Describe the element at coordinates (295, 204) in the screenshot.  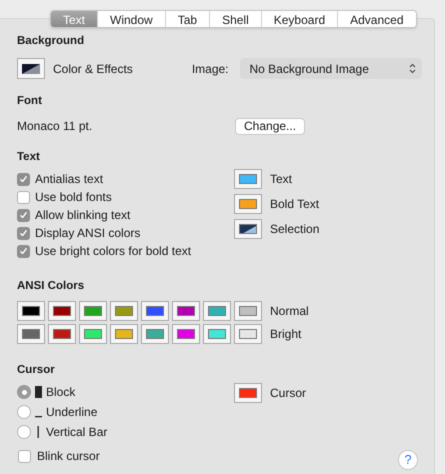
I see `color-label: Bold Text` at that location.